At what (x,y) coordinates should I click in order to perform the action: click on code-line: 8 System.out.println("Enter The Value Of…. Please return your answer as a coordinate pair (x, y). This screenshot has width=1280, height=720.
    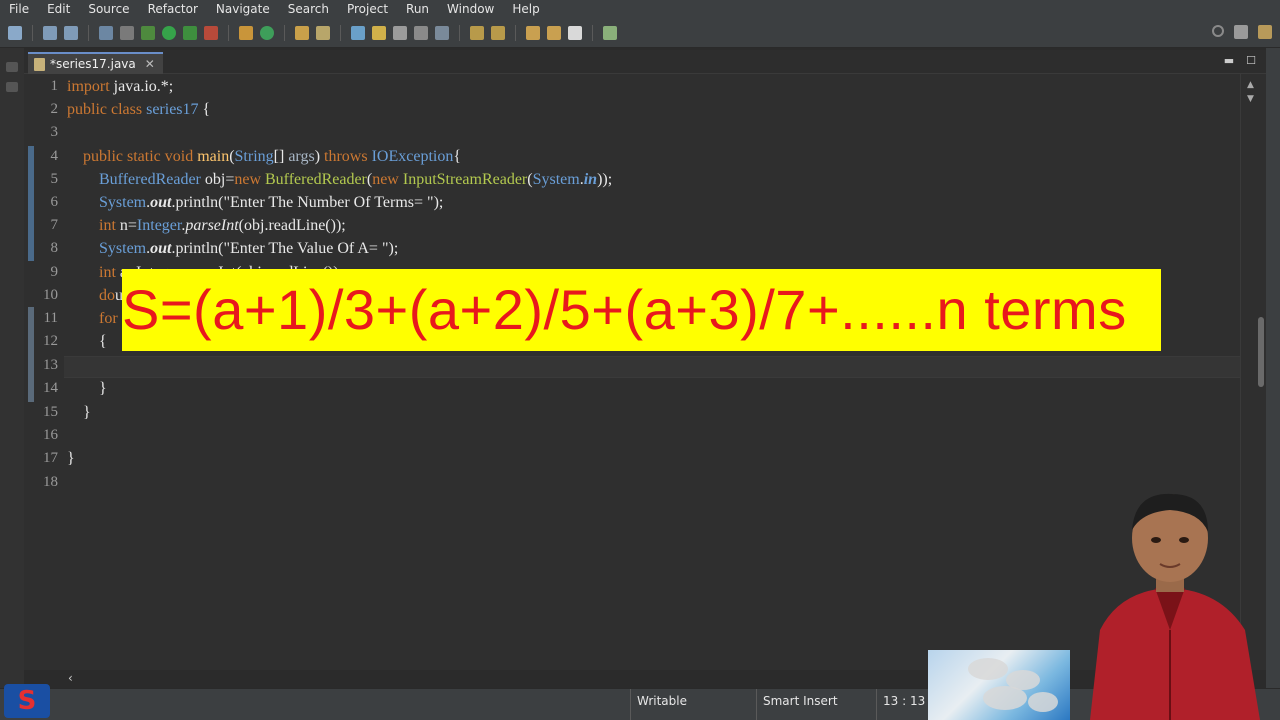
    Looking at the image, I should click on (640, 248).